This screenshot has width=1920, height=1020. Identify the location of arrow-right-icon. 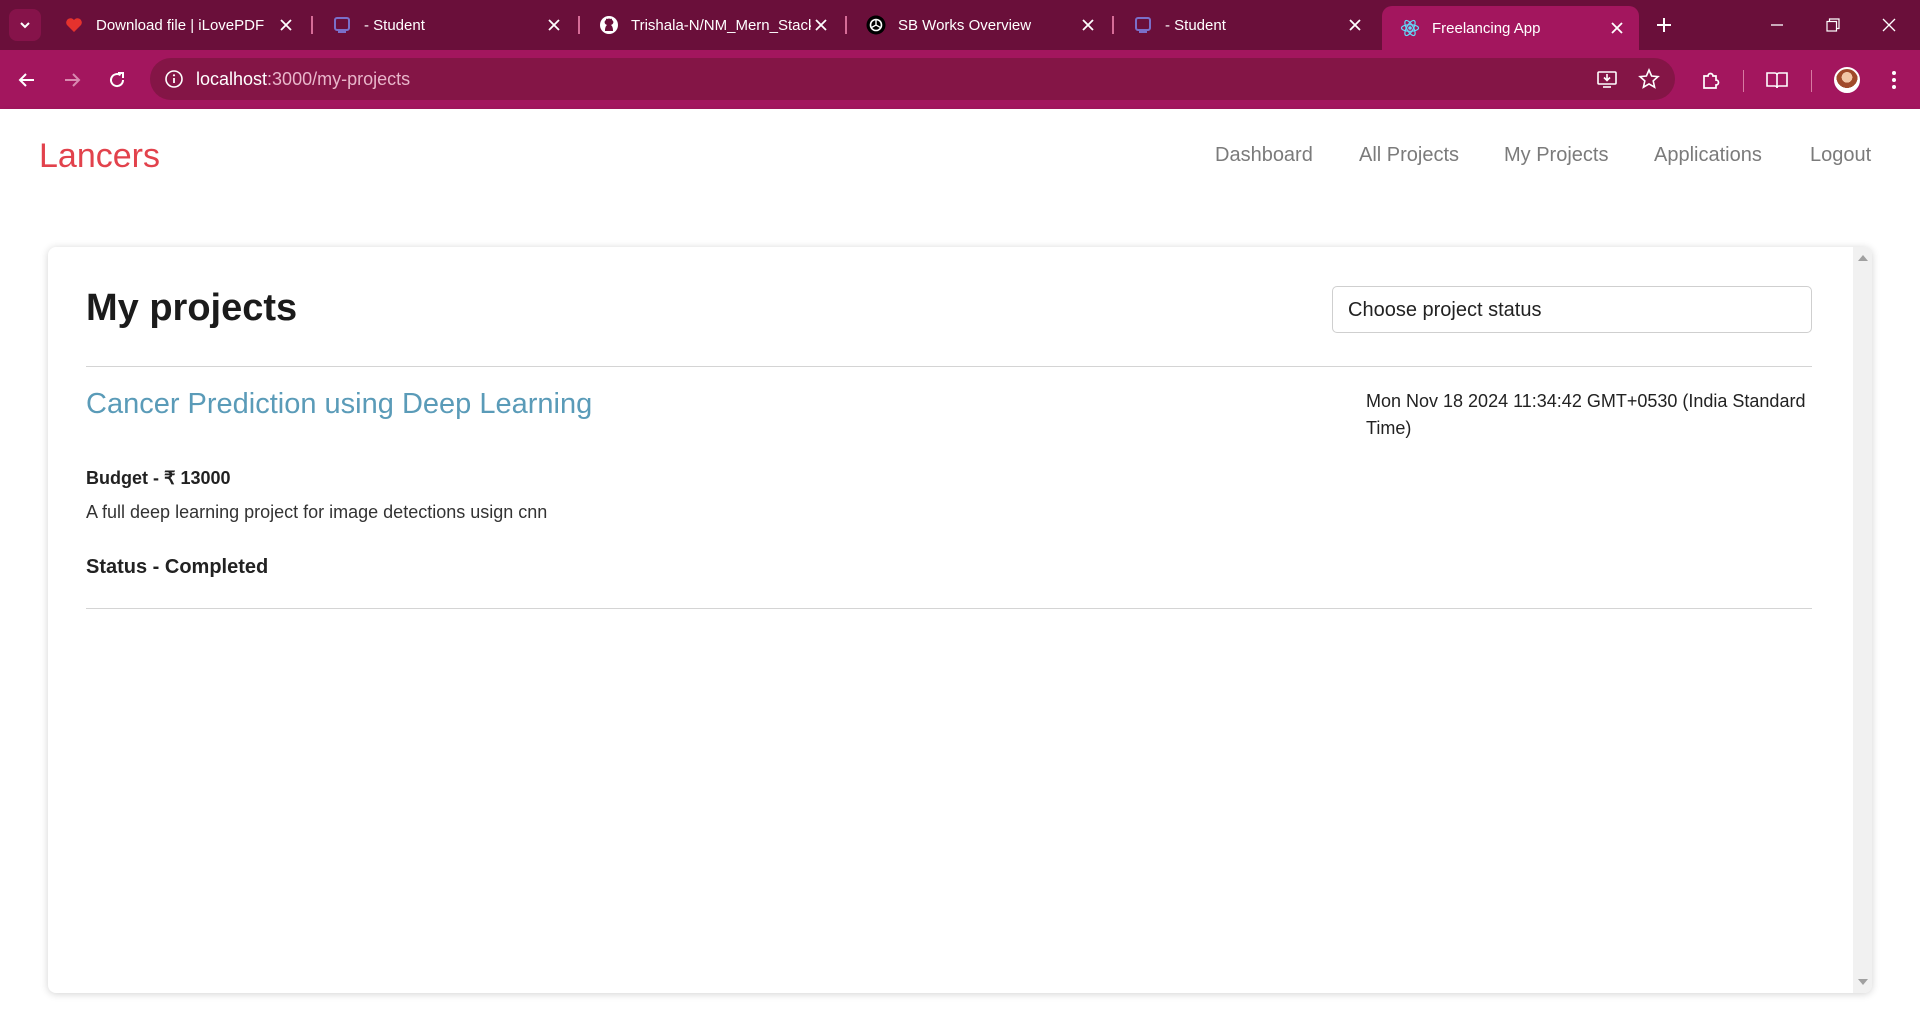
(73, 80).